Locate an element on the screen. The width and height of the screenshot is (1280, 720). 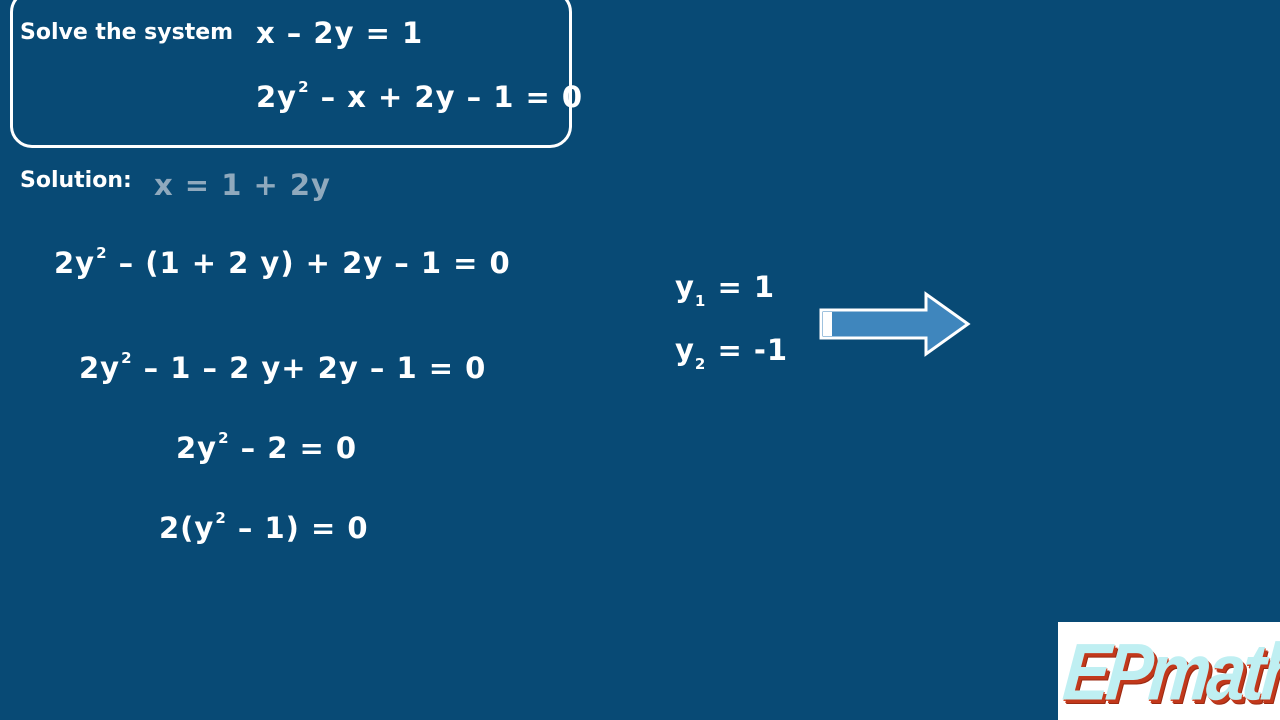
step-4-rest: – 1) = 0 is located at coordinates (297, 528).